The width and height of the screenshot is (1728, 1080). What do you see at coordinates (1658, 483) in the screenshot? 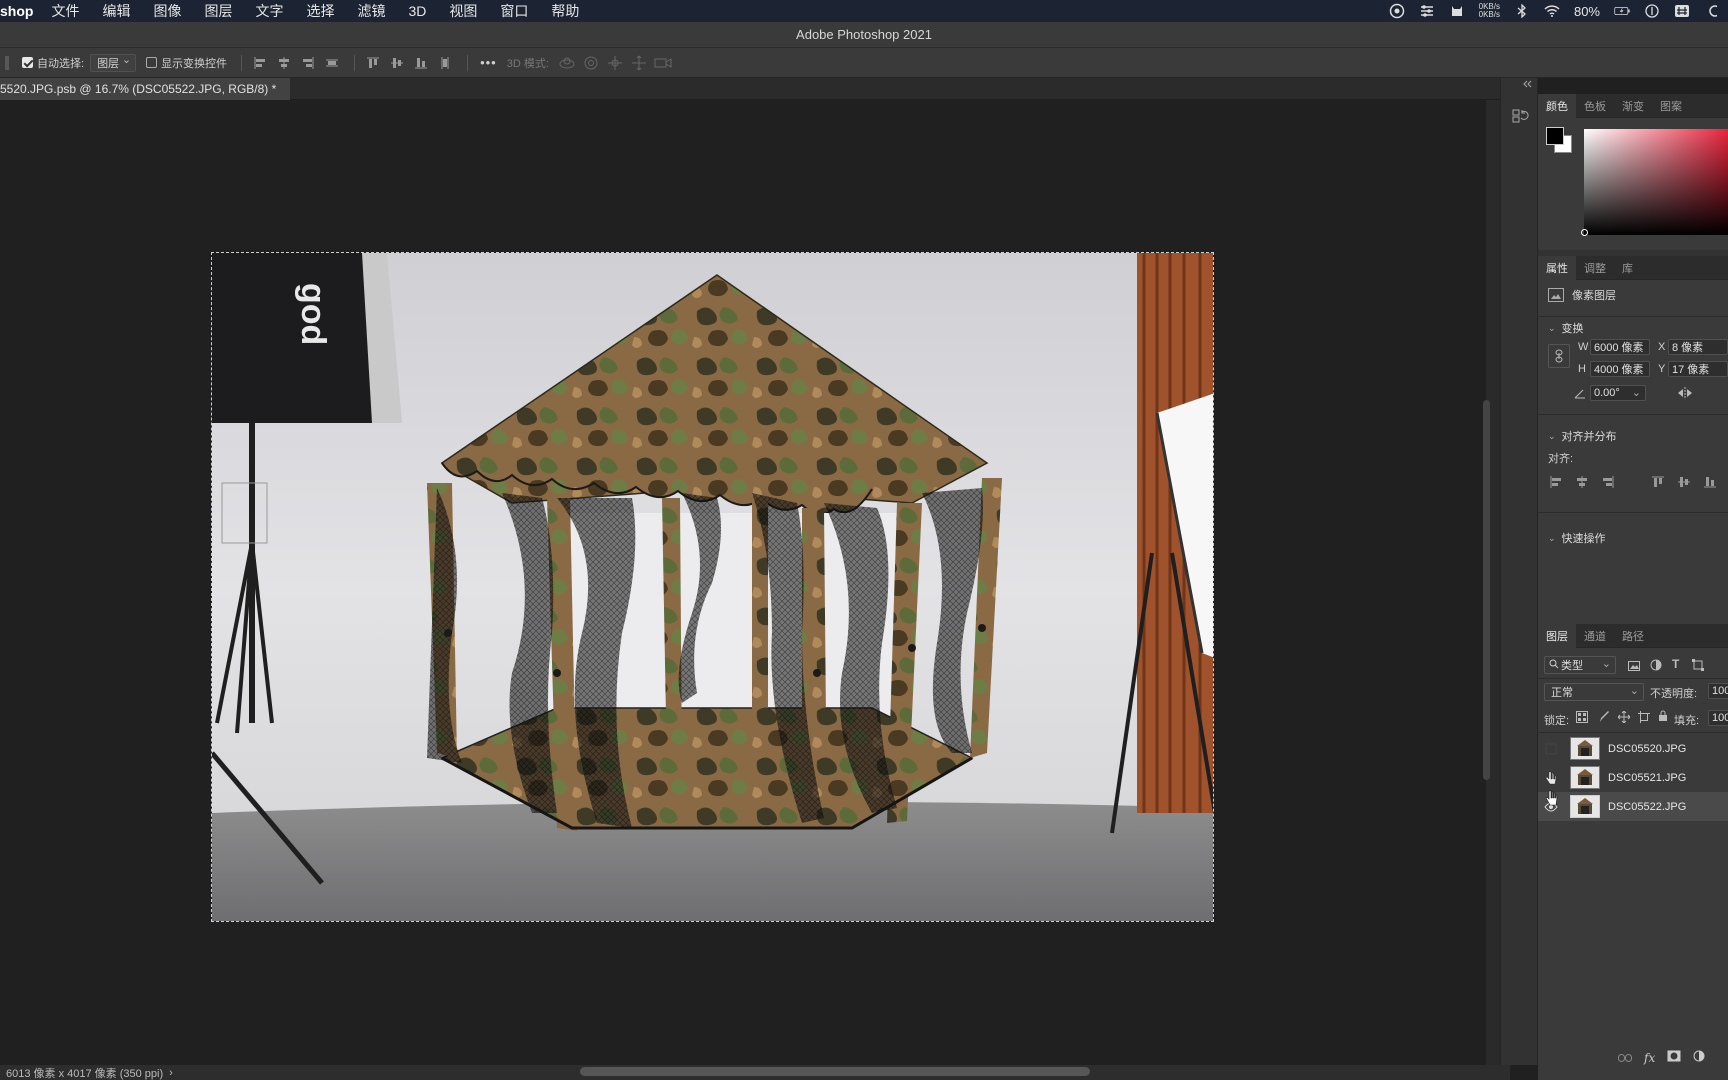
I see `align-top-icon` at bounding box center [1658, 483].